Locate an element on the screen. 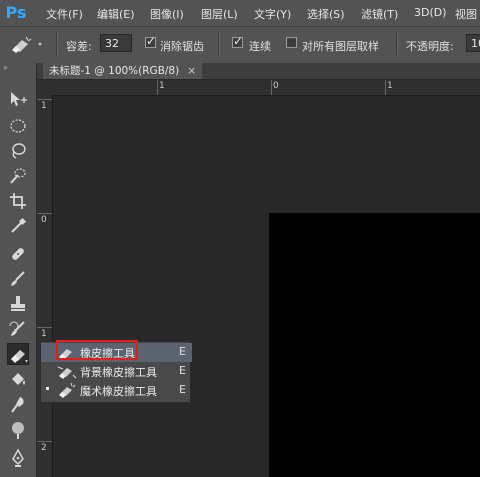 This screenshot has width=480, height=477. smudge-icon is located at coordinates (18, 405).